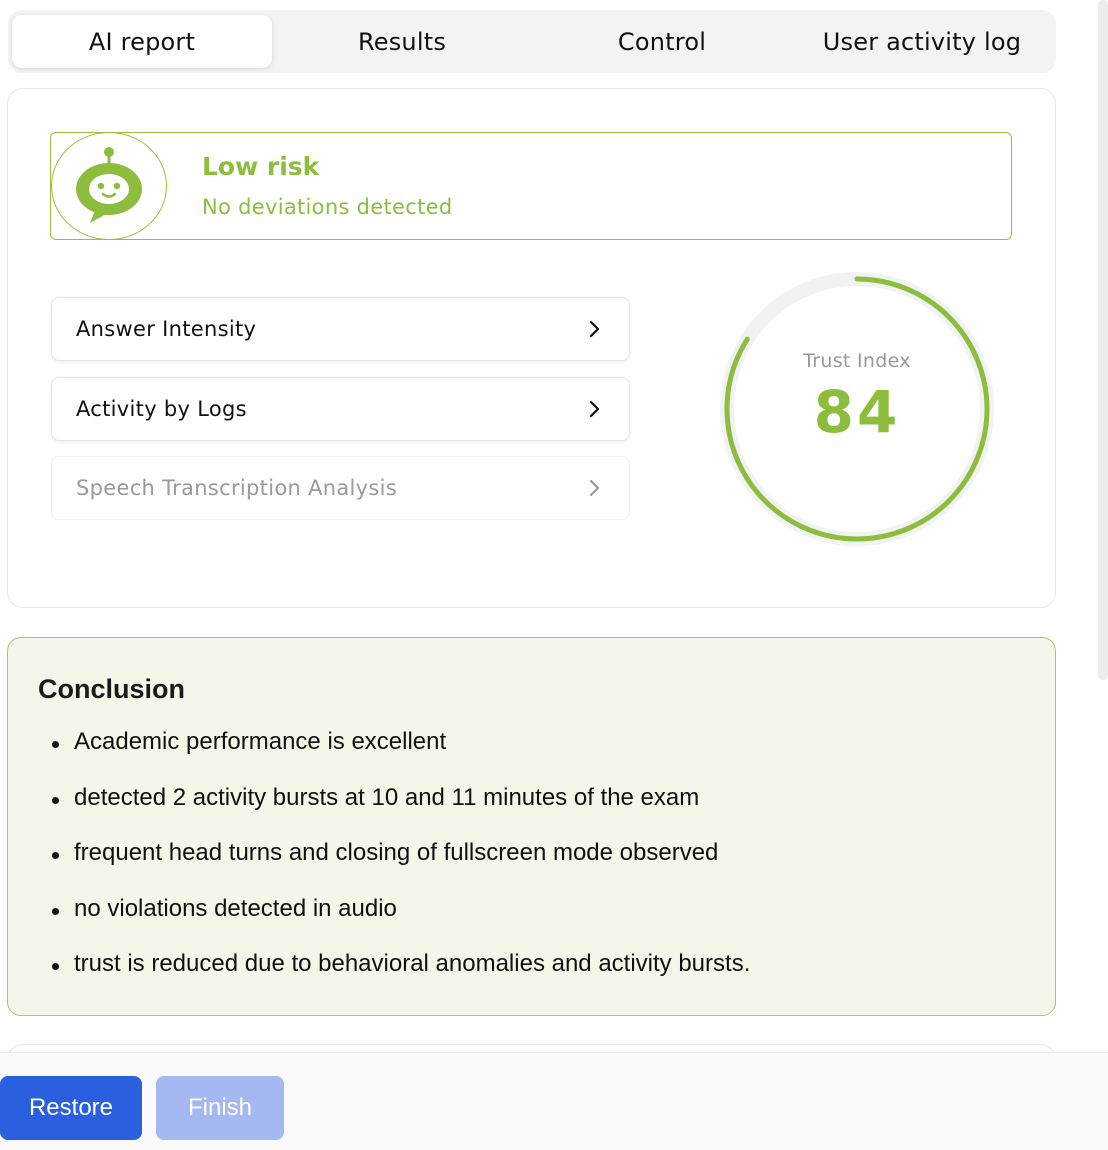 Image resolution: width=1108 pixels, height=1150 pixels. I want to click on tab-control: Control, so click(662, 41).